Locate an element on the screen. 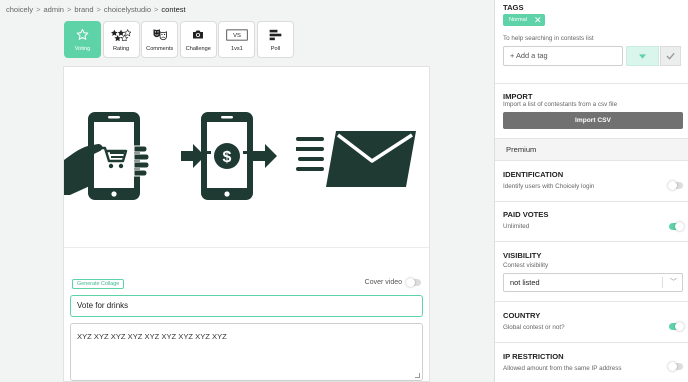 This screenshot has height=382, width=688. phone-payment-icon: $ is located at coordinates (229, 156).